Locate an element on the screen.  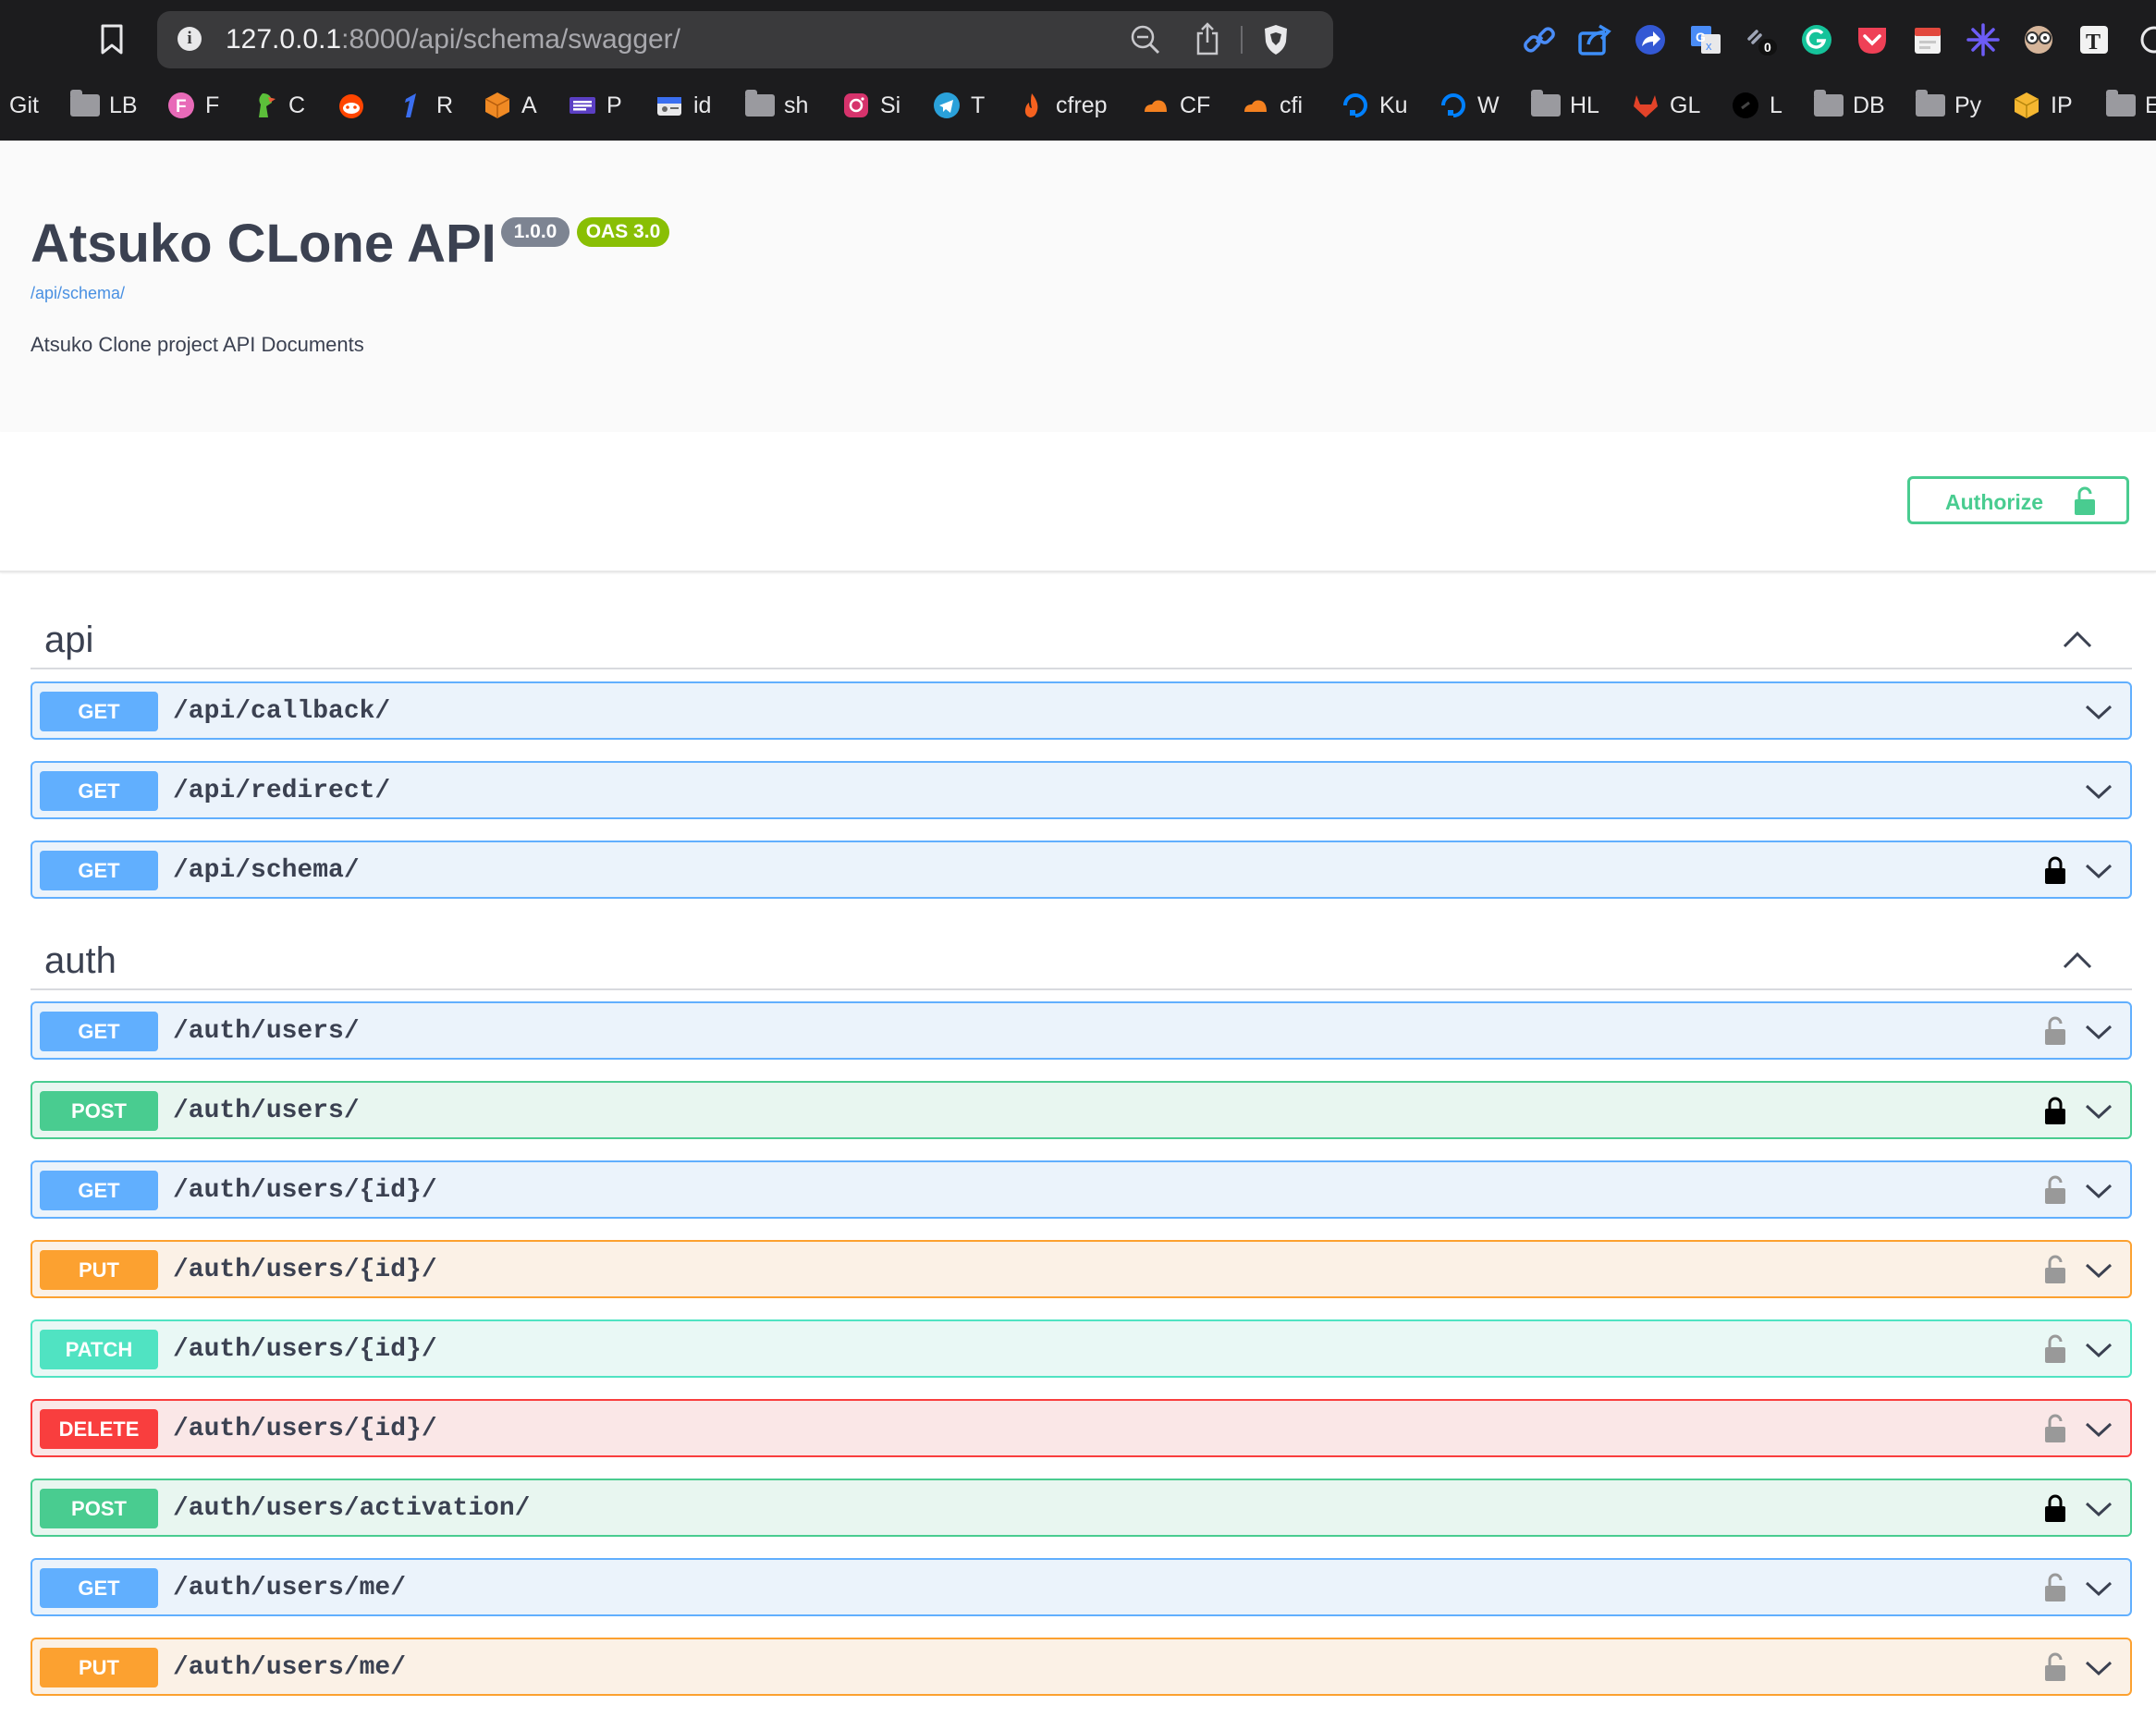
bookmark-cf: CF is located at coordinates (1175, 106).